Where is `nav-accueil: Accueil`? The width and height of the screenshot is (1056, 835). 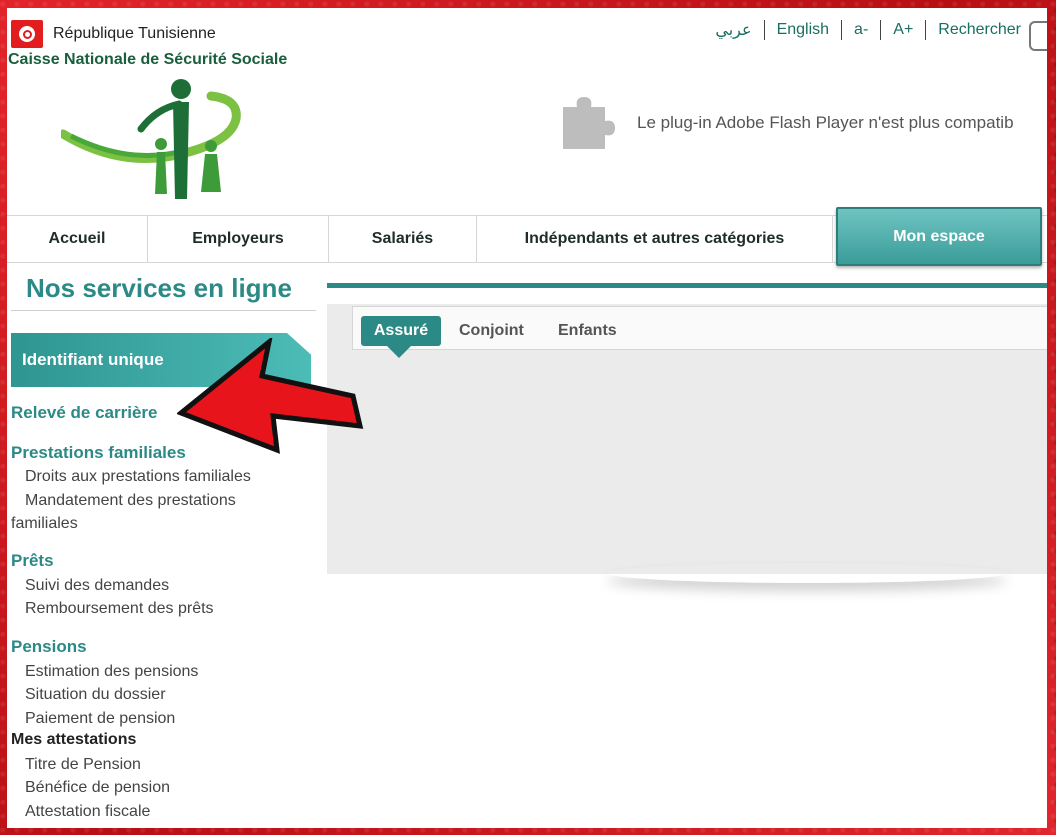
nav-accueil: Accueil is located at coordinates (77, 239).